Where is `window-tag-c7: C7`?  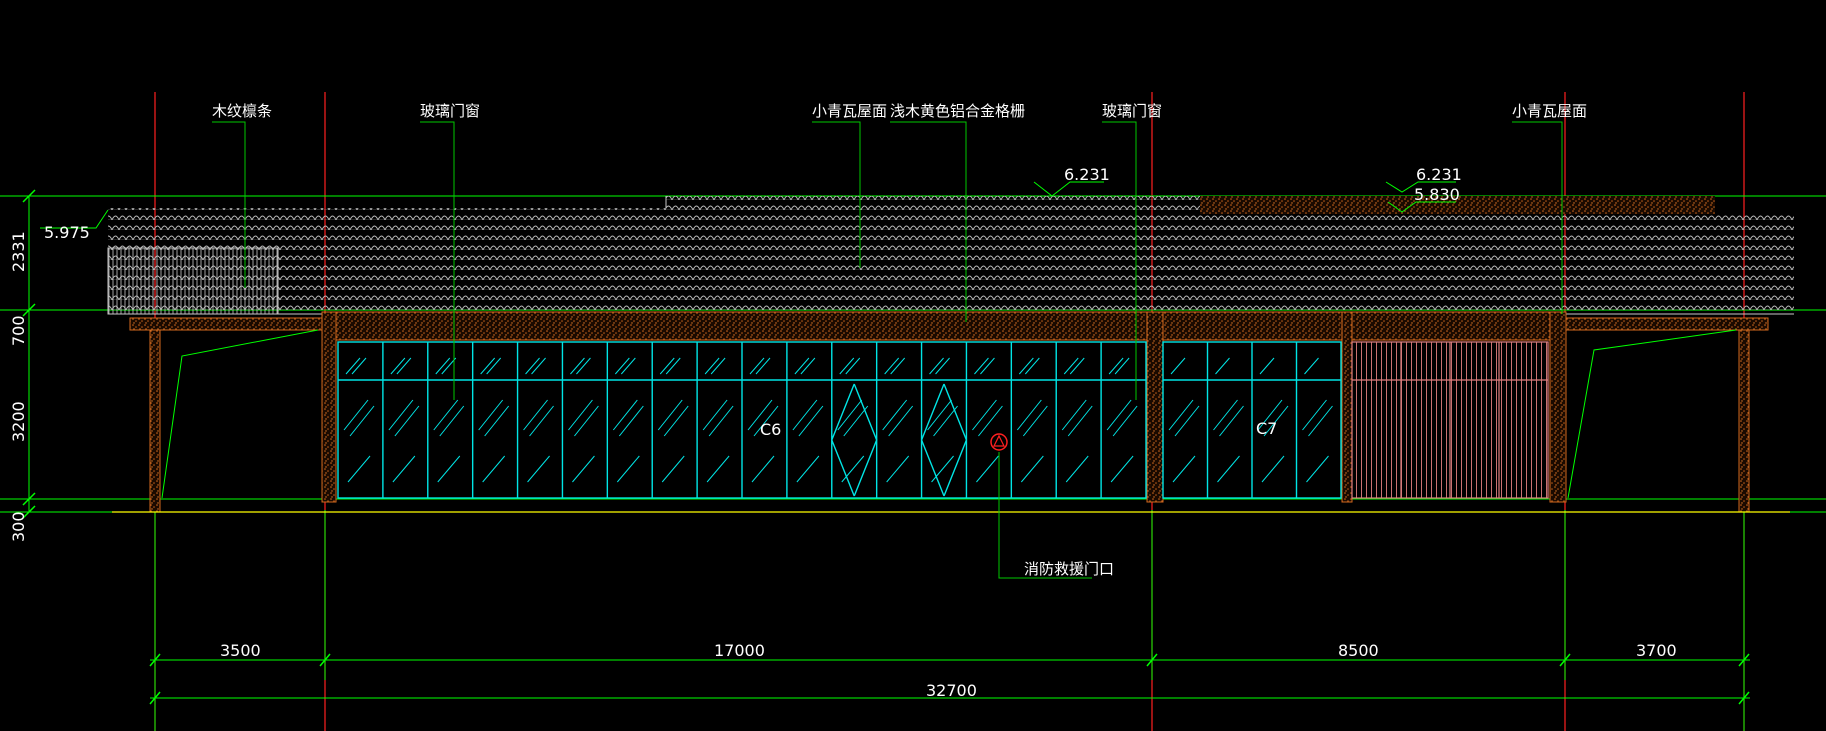
window-tag-c7: C7 is located at coordinates (1266, 428).